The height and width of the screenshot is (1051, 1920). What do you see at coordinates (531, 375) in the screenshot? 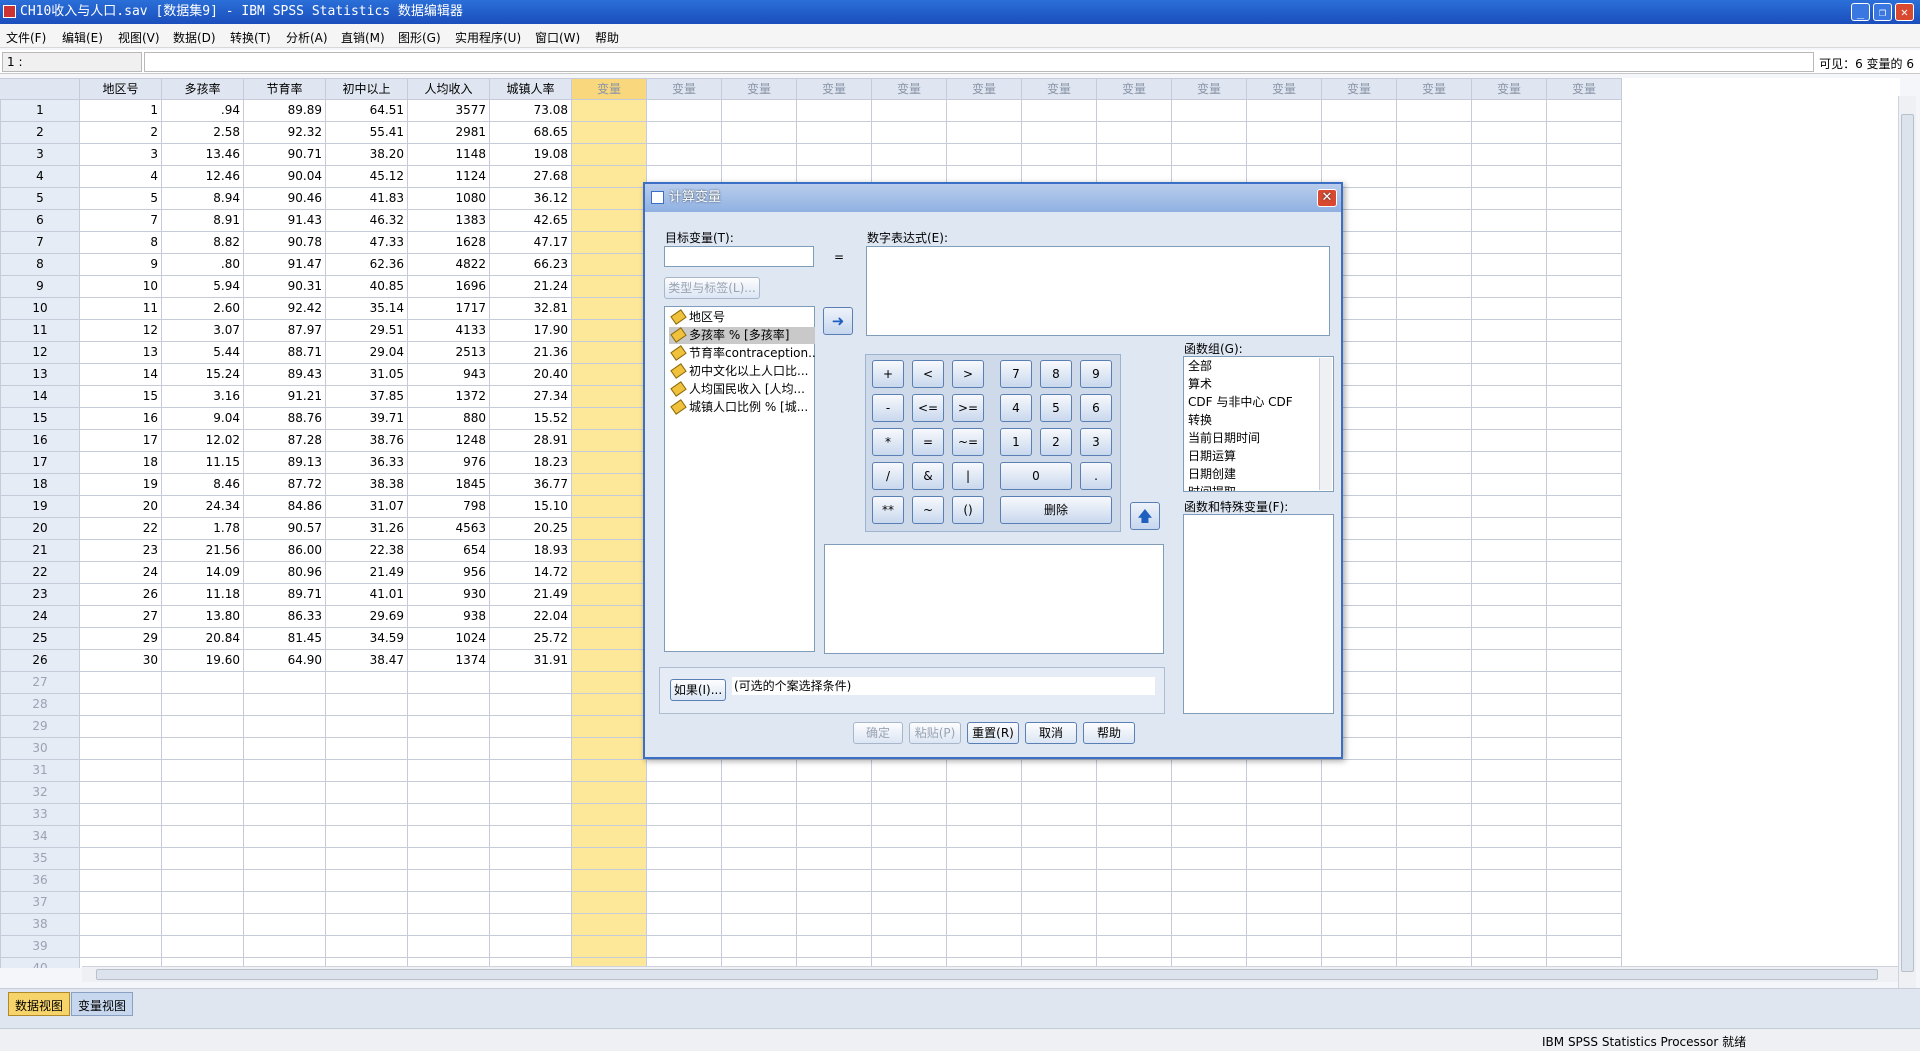
I see `data-cell: 20.40` at bounding box center [531, 375].